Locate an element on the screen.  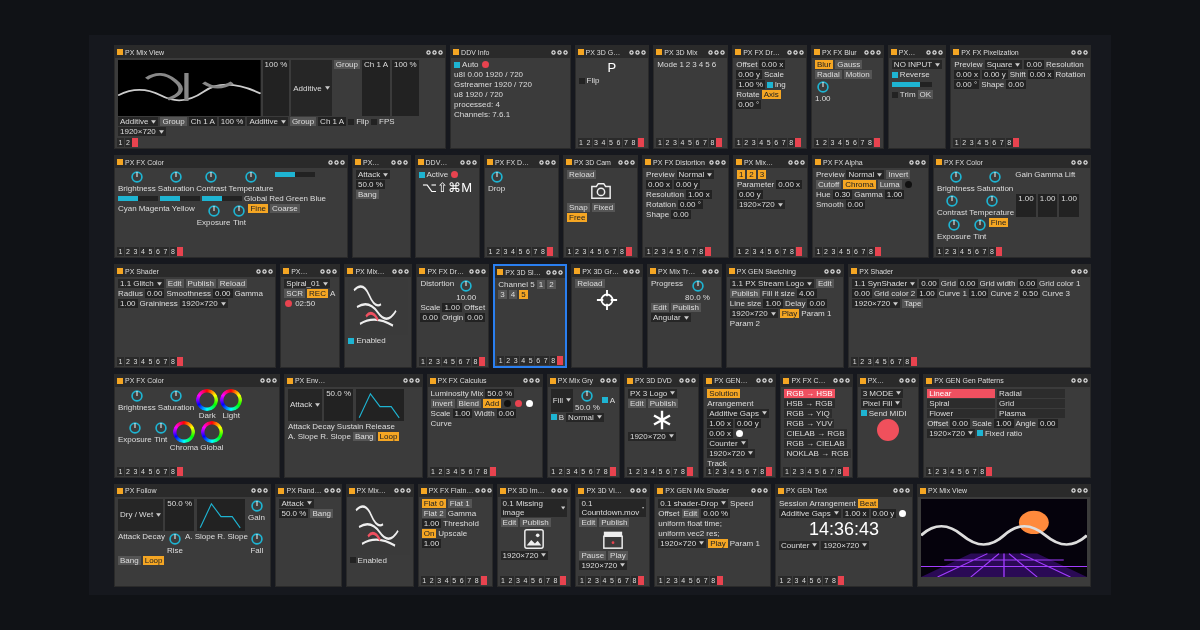
toggle-button: Axis is located at coordinates (771, 94).